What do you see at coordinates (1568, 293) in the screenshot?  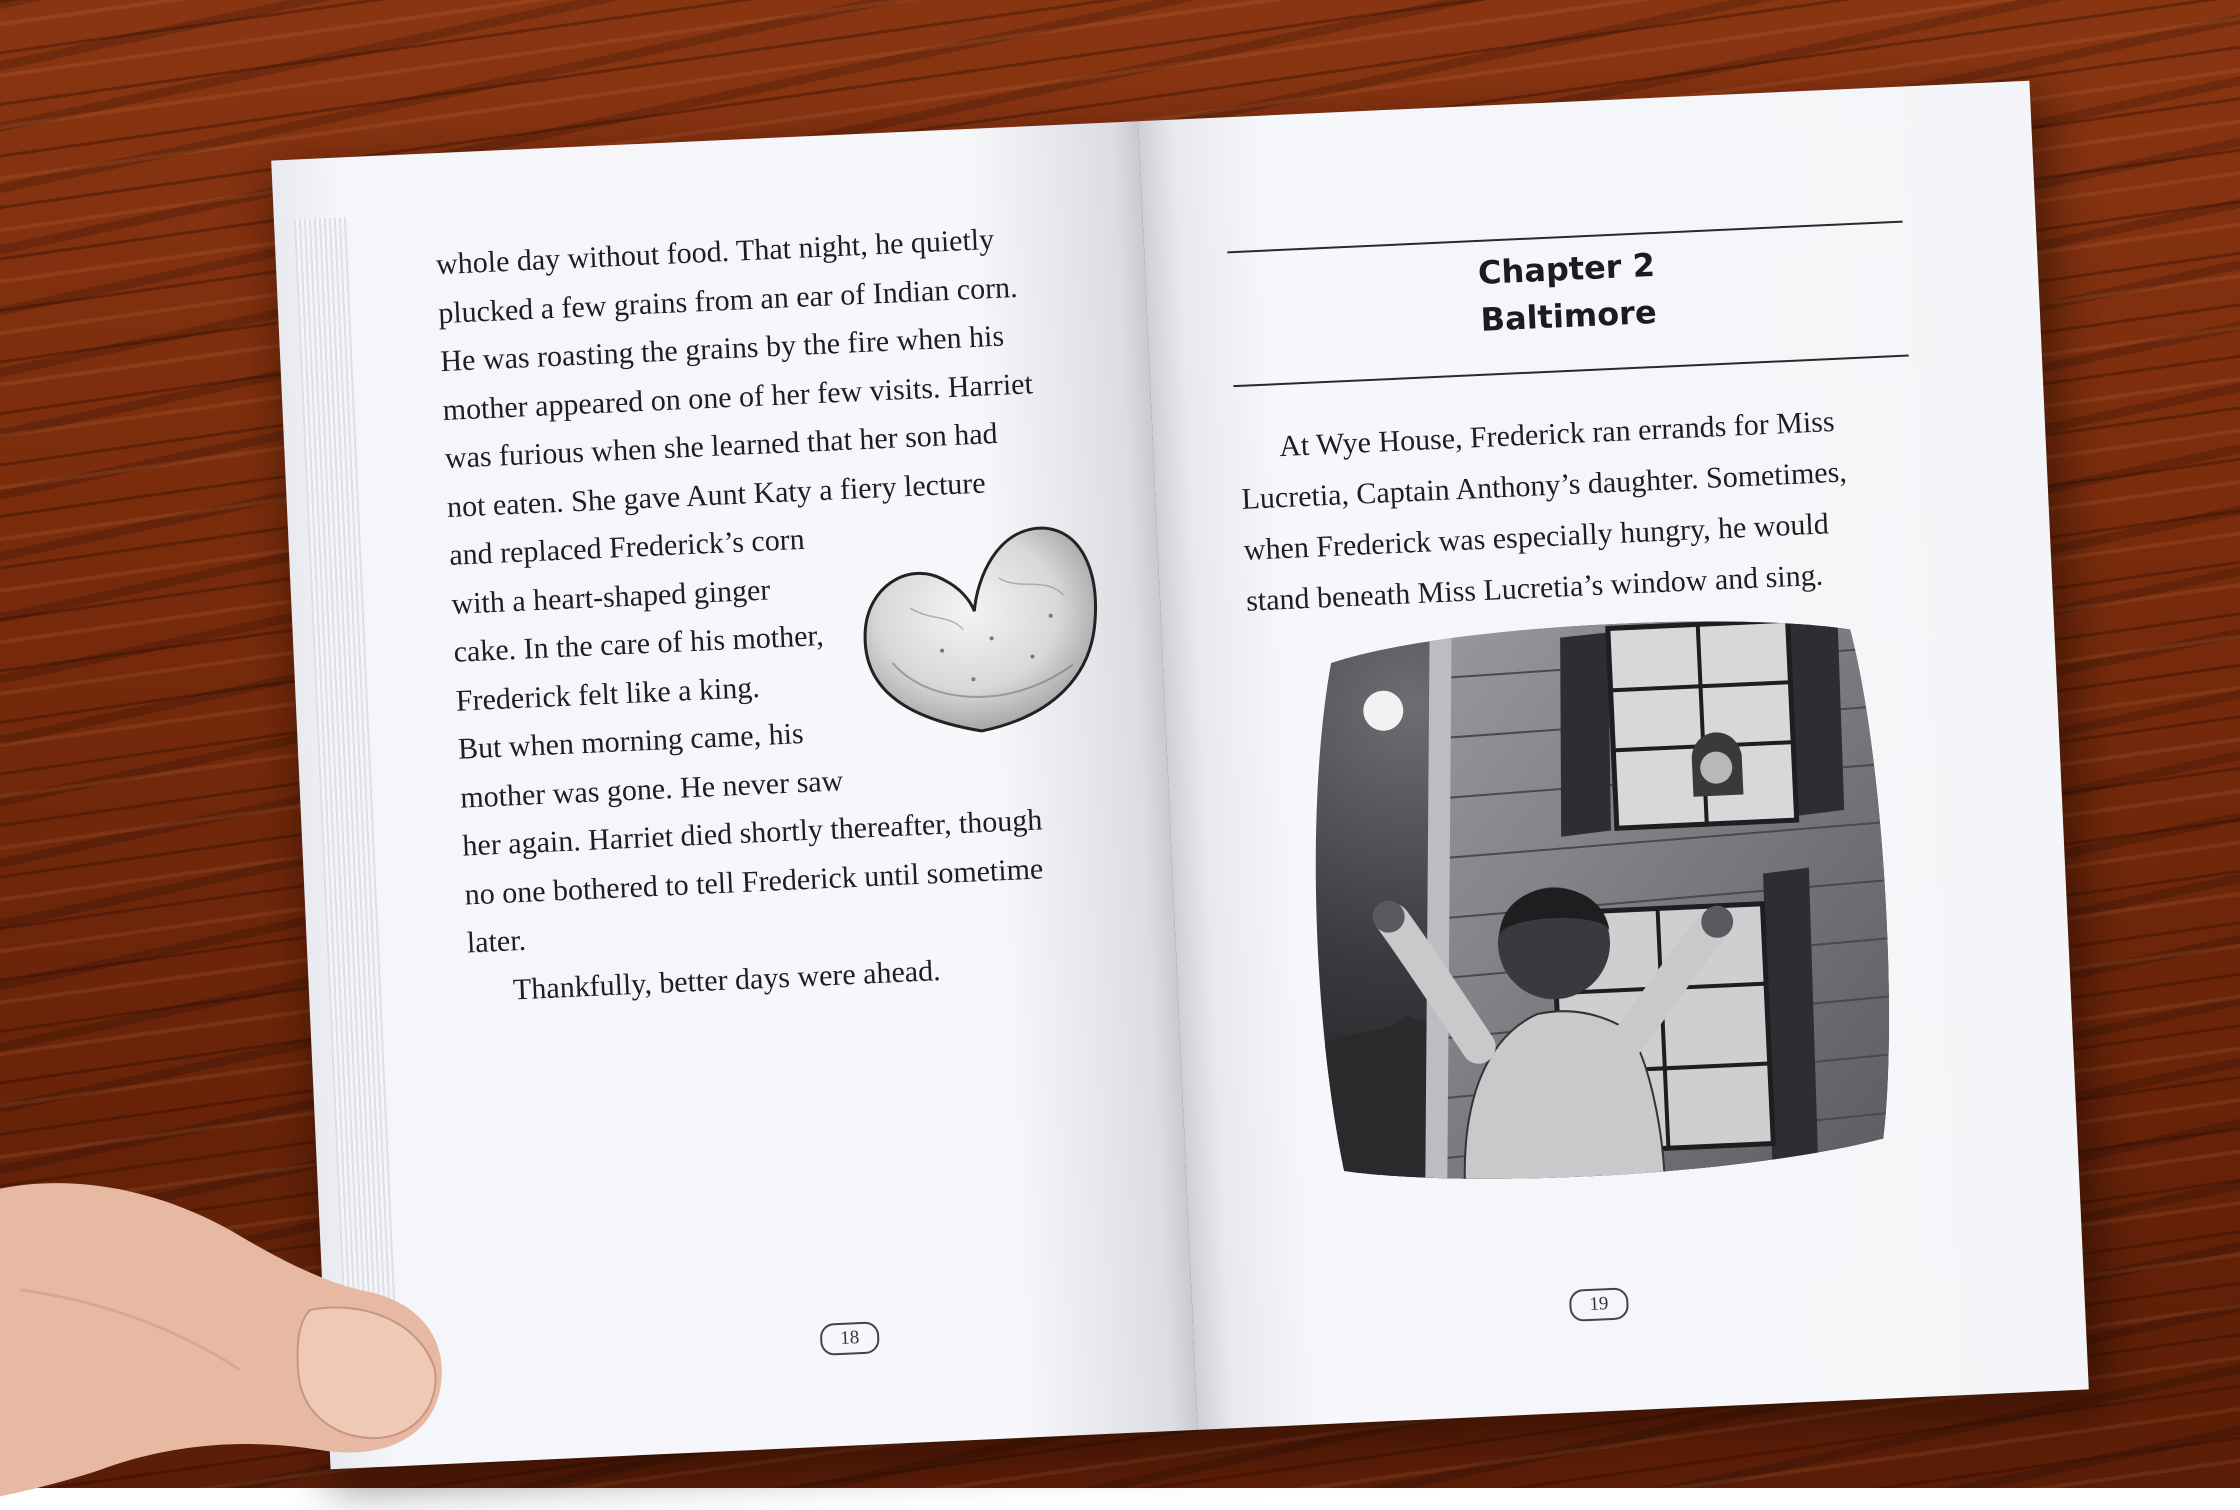 I see `chapter-heading: Chapter 2 Baltimore` at bounding box center [1568, 293].